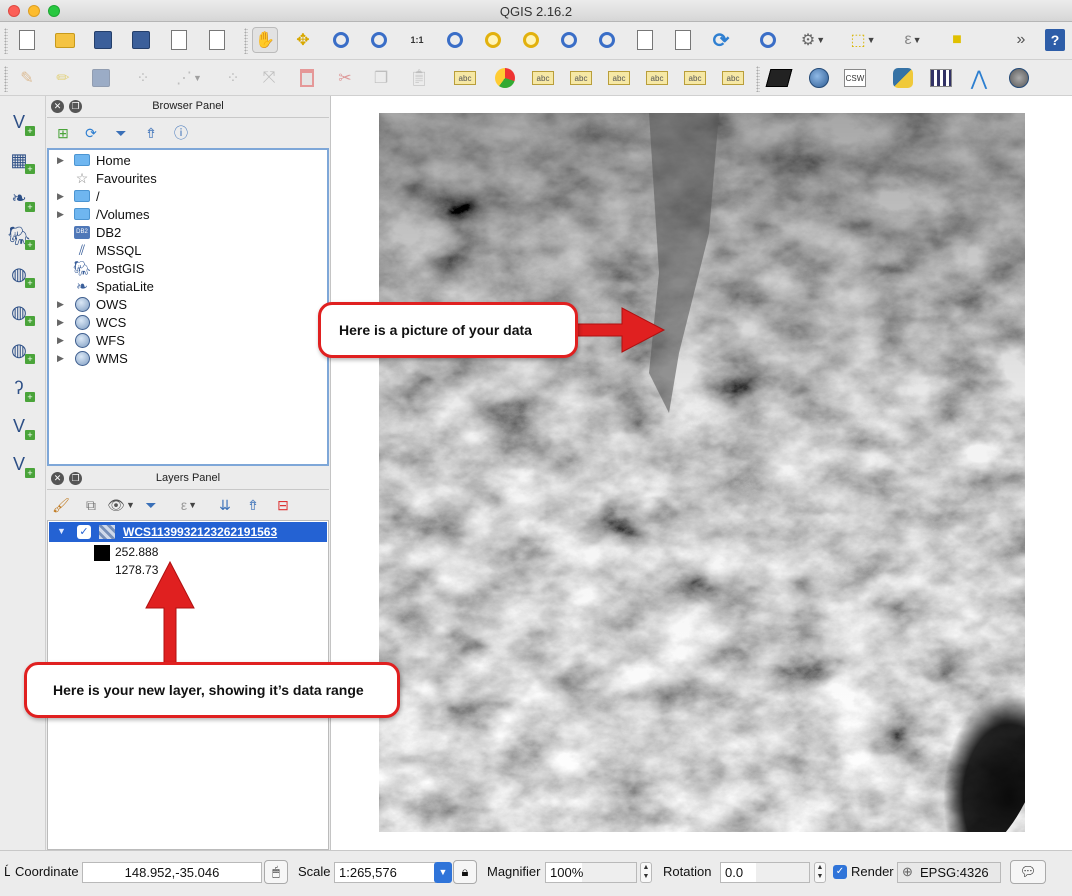  What do you see at coordinates (591, 872) in the screenshot?
I see `magnifier-field: 100%` at bounding box center [591, 872].